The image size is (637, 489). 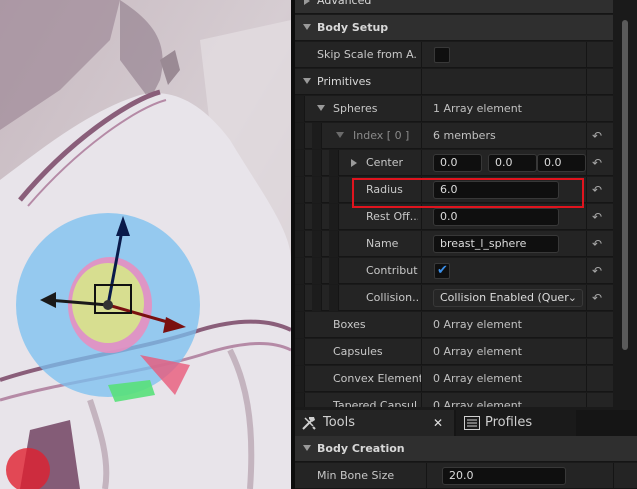 I want to click on property-label: Index [ 0 ], so click(x=381, y=135).